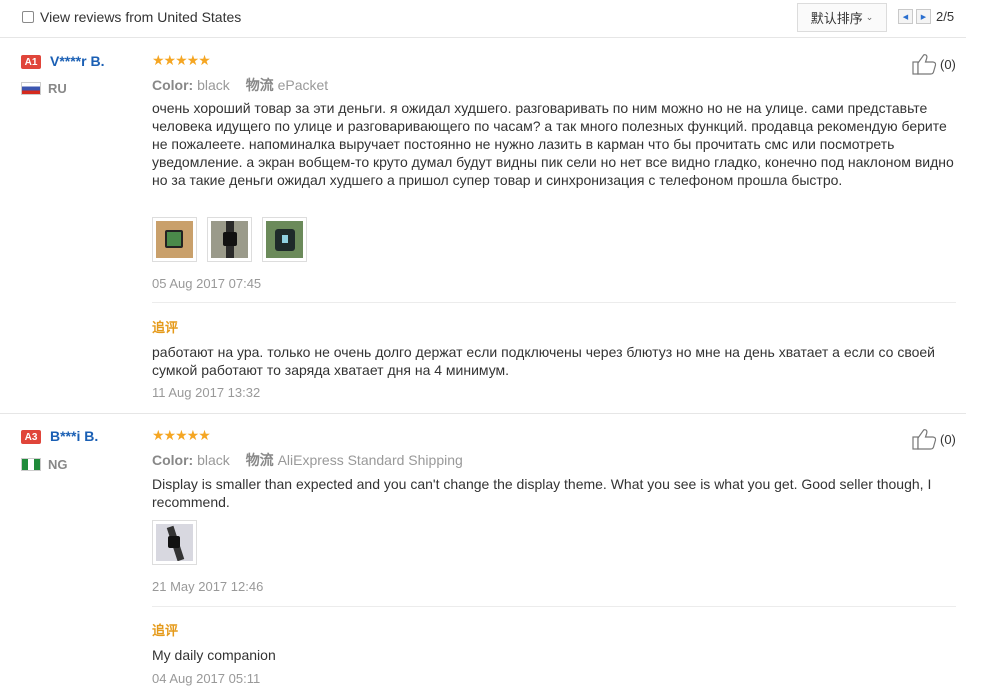 This screenshot has width=994, height=694. I want to click on reviewer-name: B***i B., so click(74, 436).